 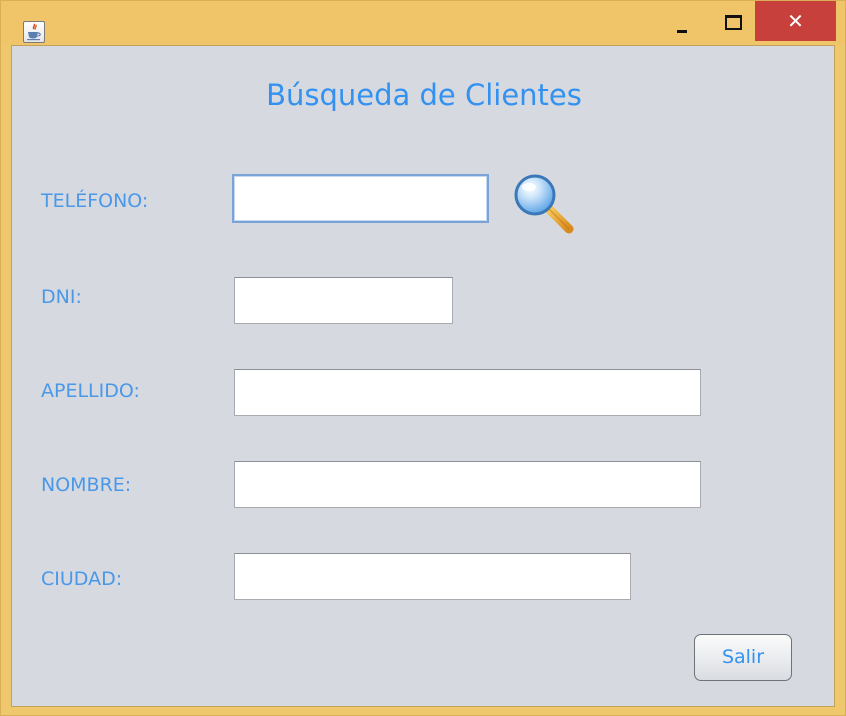 What do you see at coordinates (682, 31) in the screenshot?
I see `minimize-icon` at bounding box center [682, 31].